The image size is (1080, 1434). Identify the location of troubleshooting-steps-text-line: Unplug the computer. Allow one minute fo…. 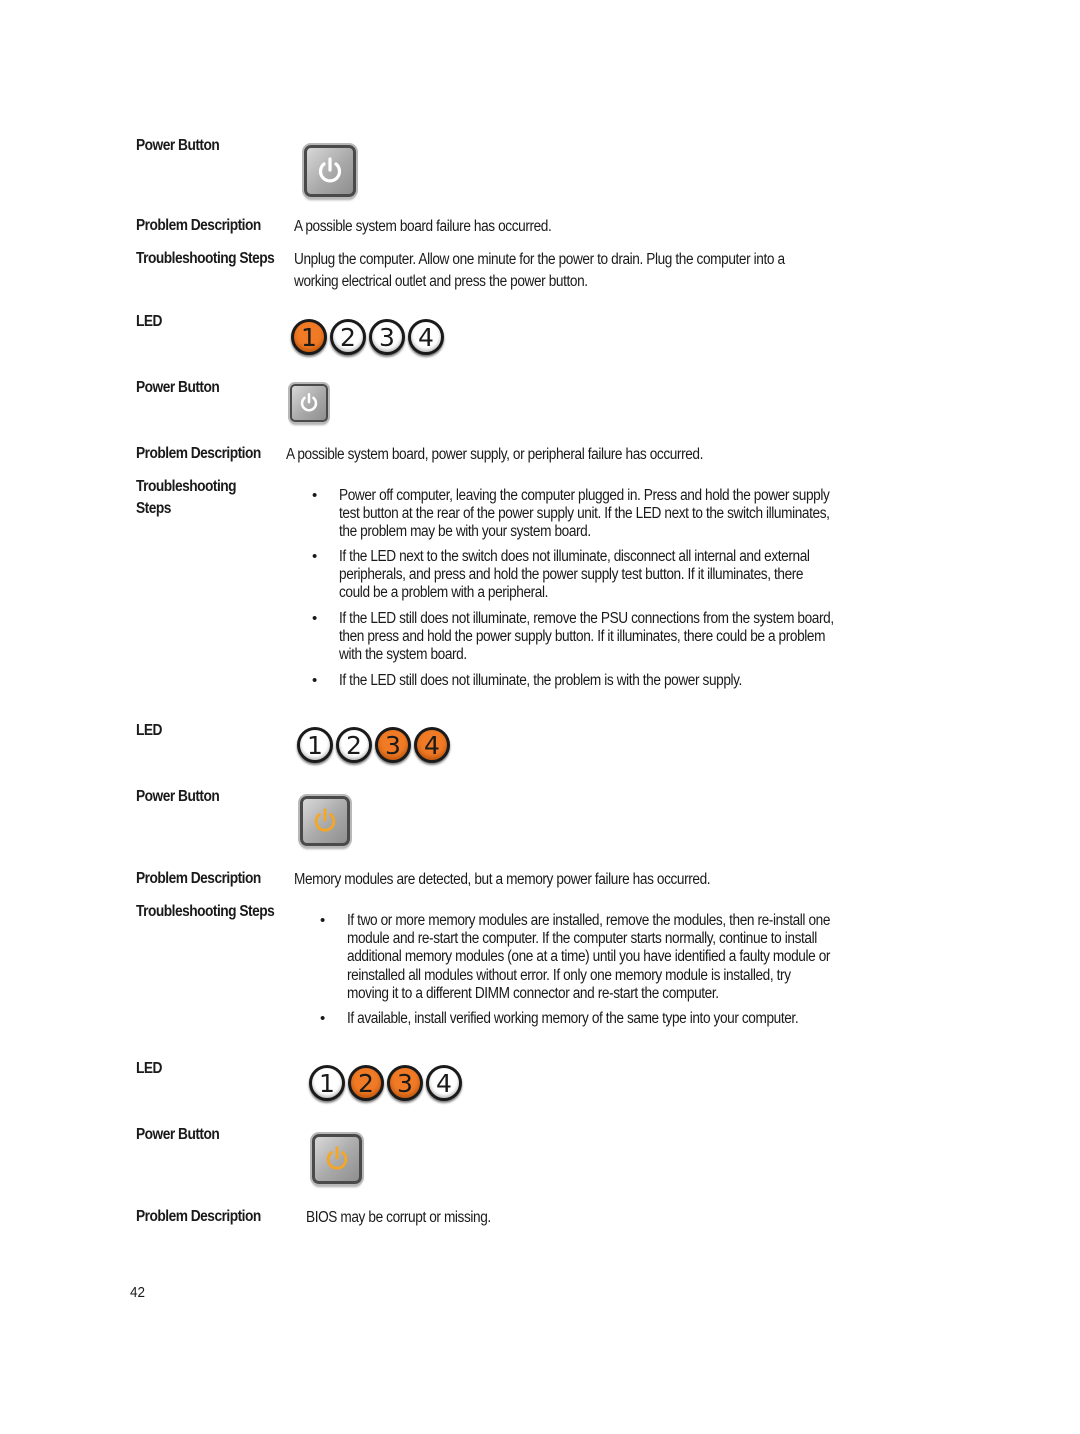
(539, 259).